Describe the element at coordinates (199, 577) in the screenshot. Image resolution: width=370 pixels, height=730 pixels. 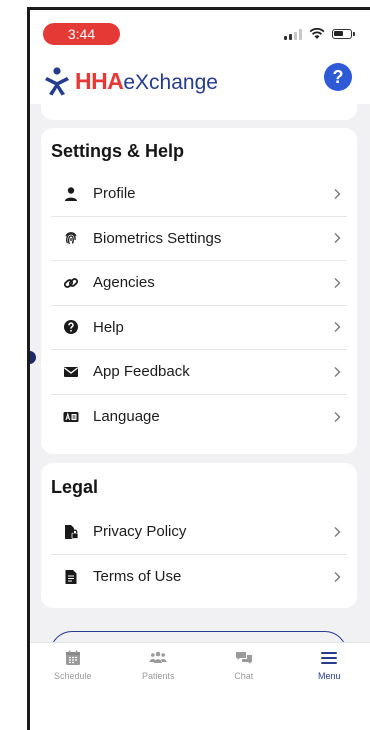
I see `menu-item-terms-of-use: Terms of Use` at that location.